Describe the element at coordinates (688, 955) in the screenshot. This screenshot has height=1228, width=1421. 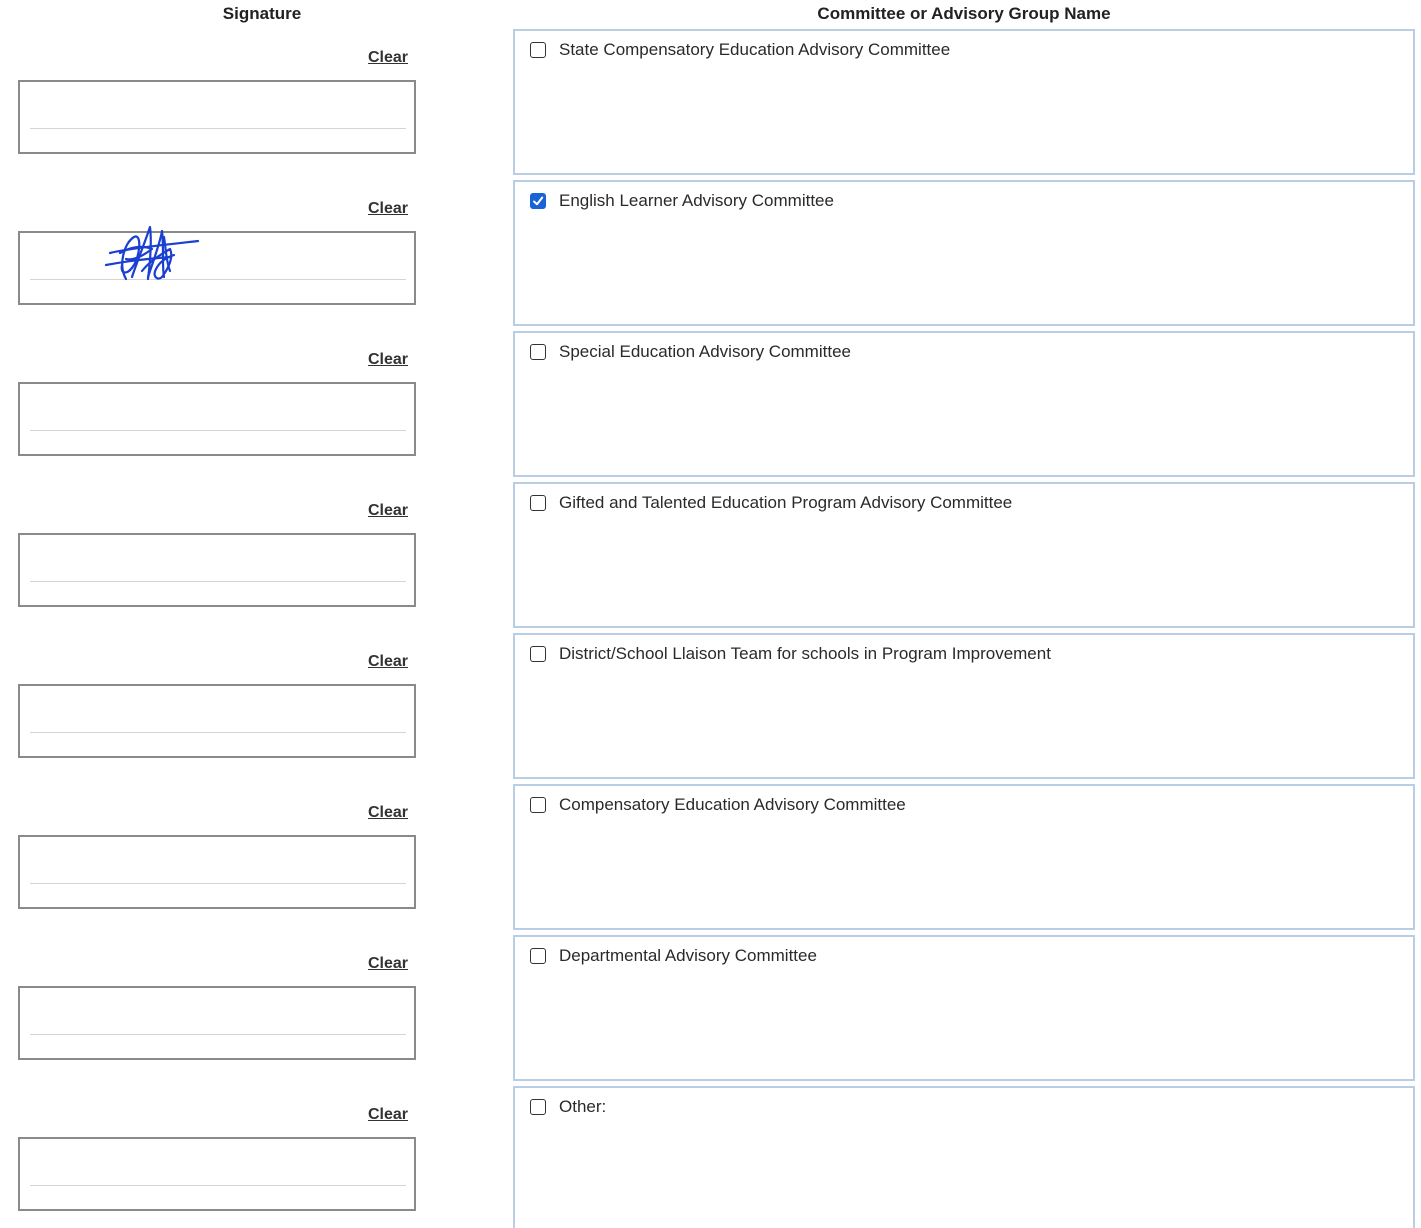
I see `committee-name: Departmental Advisory Committee` at that location.